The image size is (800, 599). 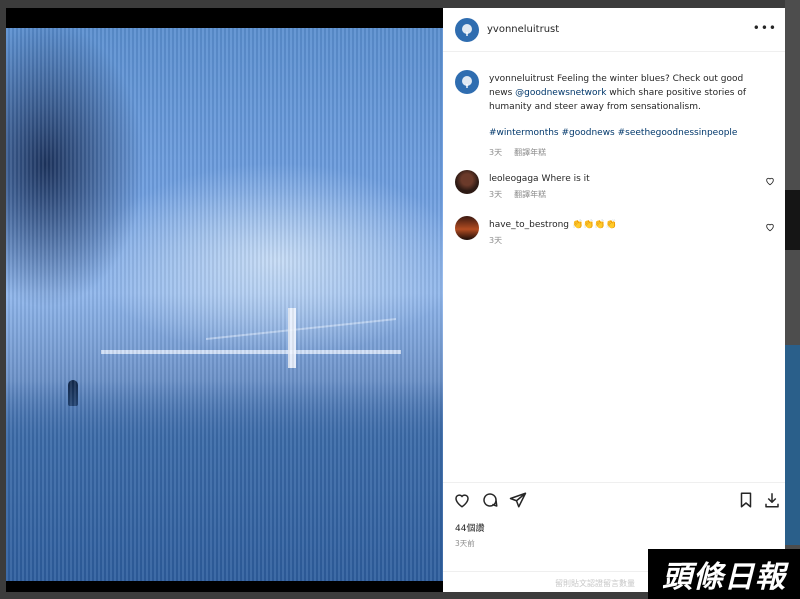 I want to click on share-send-icon, so click(x=518, y=500).